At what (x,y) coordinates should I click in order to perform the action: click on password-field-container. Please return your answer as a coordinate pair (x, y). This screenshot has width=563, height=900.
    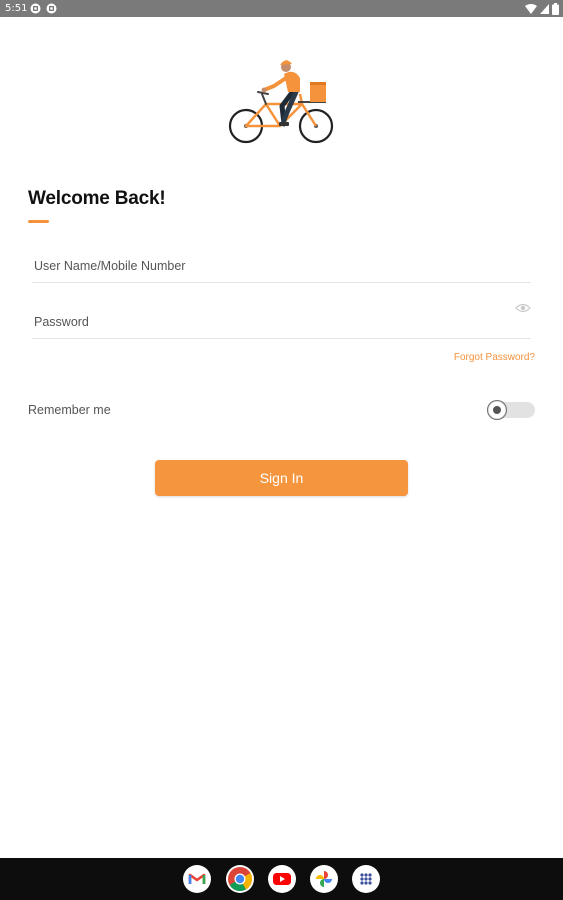
    Looking at the image, I should click on (281, 321).